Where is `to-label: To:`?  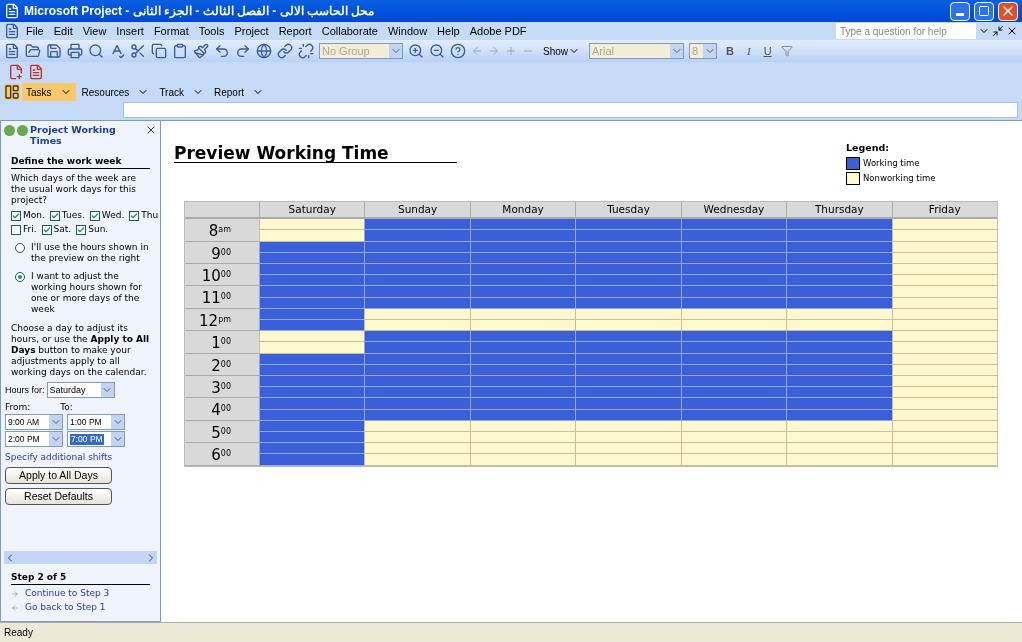
to-label: To: is located at coordinates (66, 407).